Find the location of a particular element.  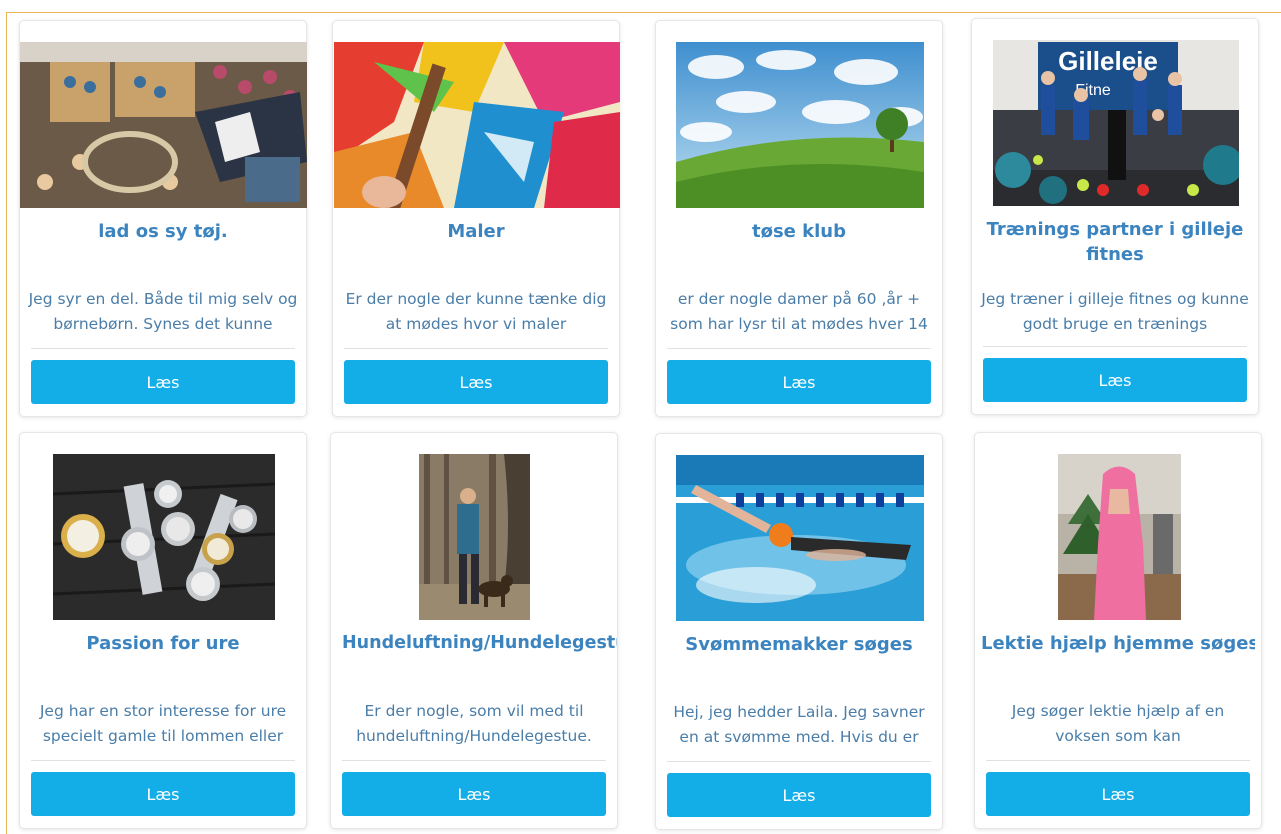

card-image-painting is located at coordinates (477, 125).